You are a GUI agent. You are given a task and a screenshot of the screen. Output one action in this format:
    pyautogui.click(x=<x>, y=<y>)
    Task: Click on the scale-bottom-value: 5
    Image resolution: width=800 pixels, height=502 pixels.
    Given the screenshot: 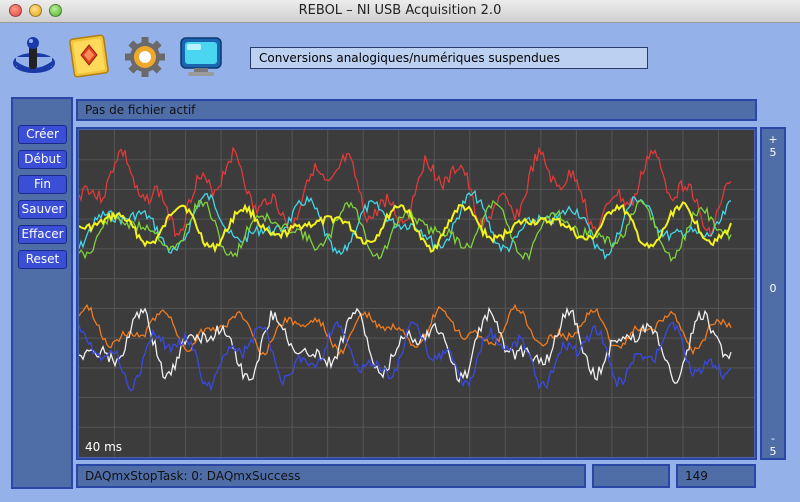 What is the action you would take?
    pyautogui.click(x=773, y=451)
    